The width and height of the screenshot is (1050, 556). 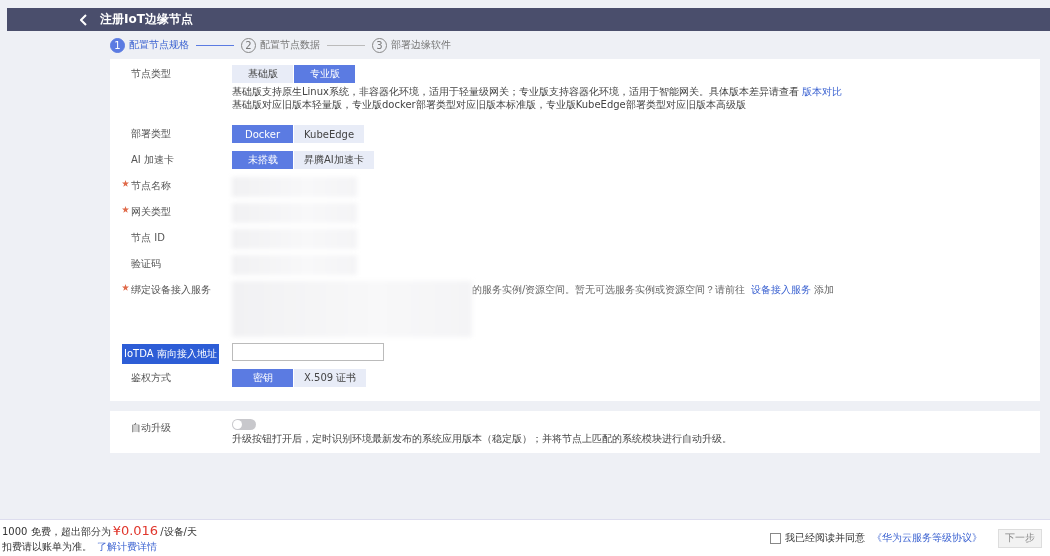 What do you see at coordinates (482, 438) in the screenshot?
I see `note-text: 升级按钮打开后，定时识别环境最新发布的系统应用版本（稳定版）；并将节点上匹配的系统模块进行自动升级。` at bounding box center [482, 438].